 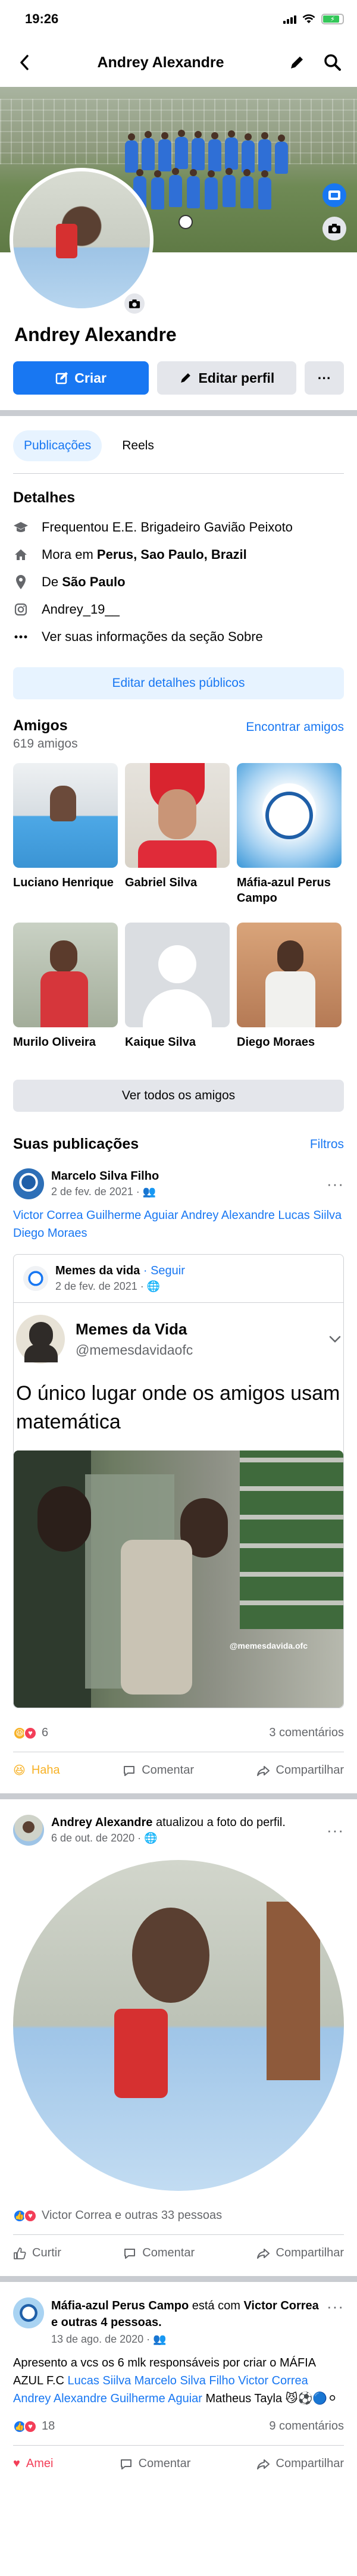 What do you see at coordinates (236, 378) in the screenshot?
I see `edit-profile-label: Editar perfil` at bounding box center [236, 378].